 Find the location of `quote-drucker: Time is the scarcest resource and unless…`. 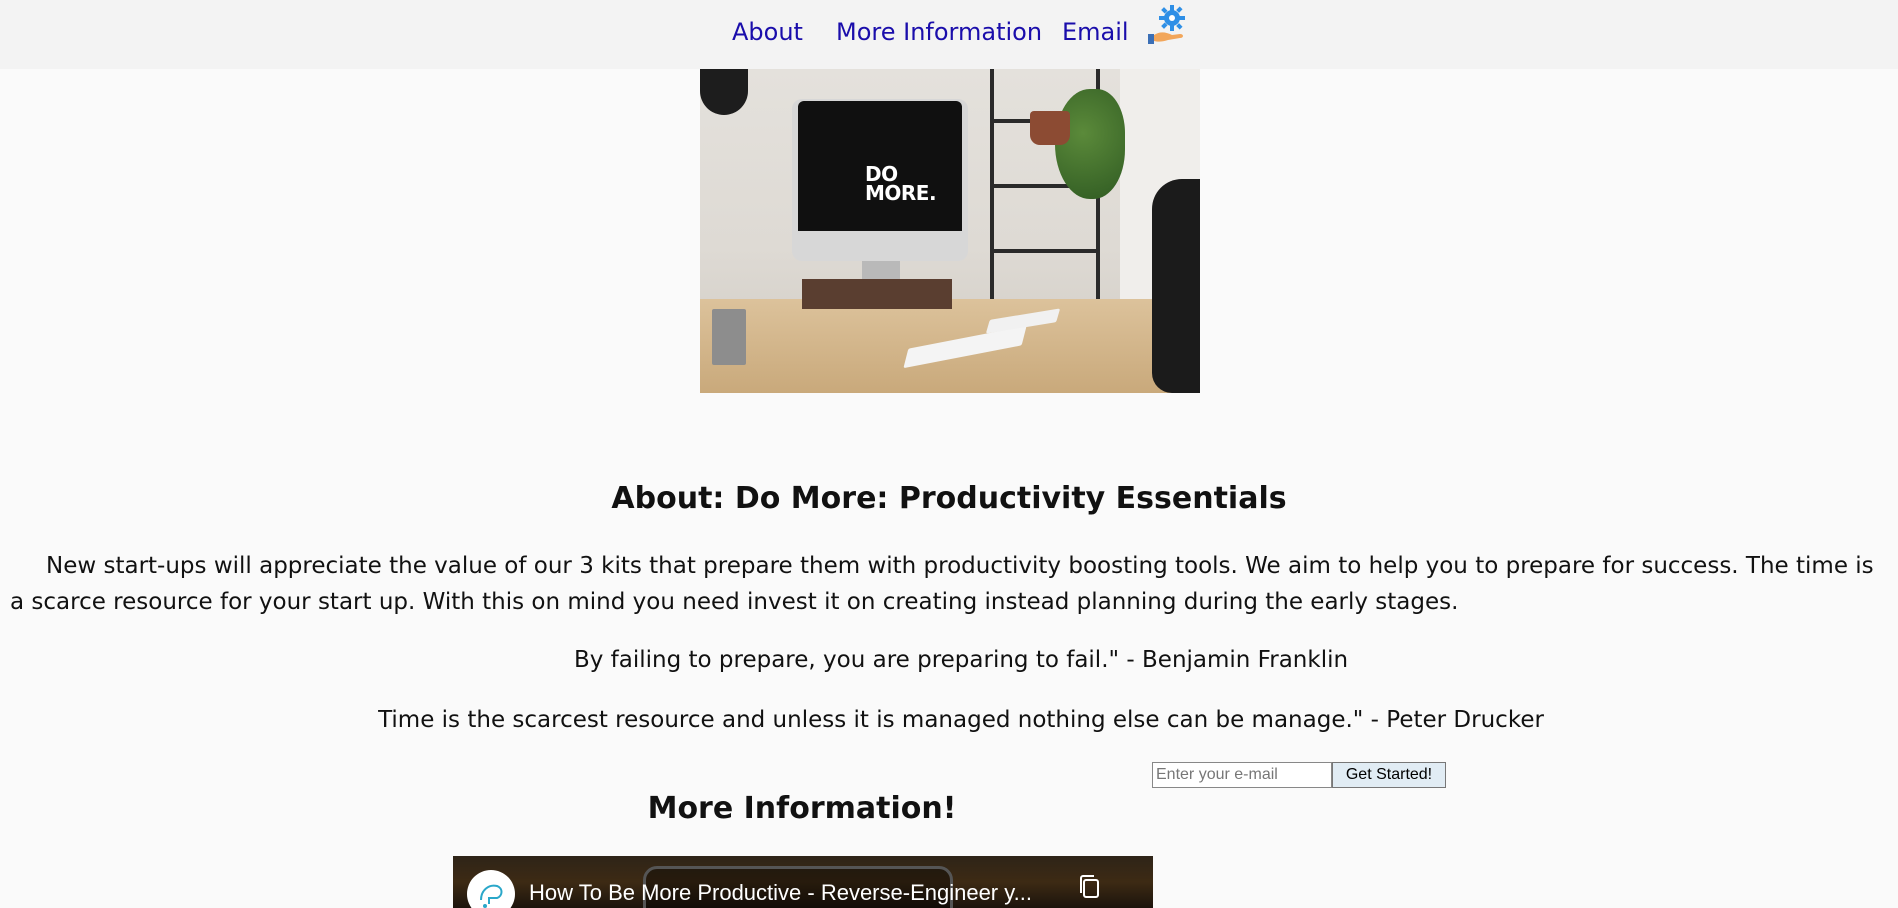

quote-drucker: Time is the scarcest resource and unless… is located at coordinates (961, 720).